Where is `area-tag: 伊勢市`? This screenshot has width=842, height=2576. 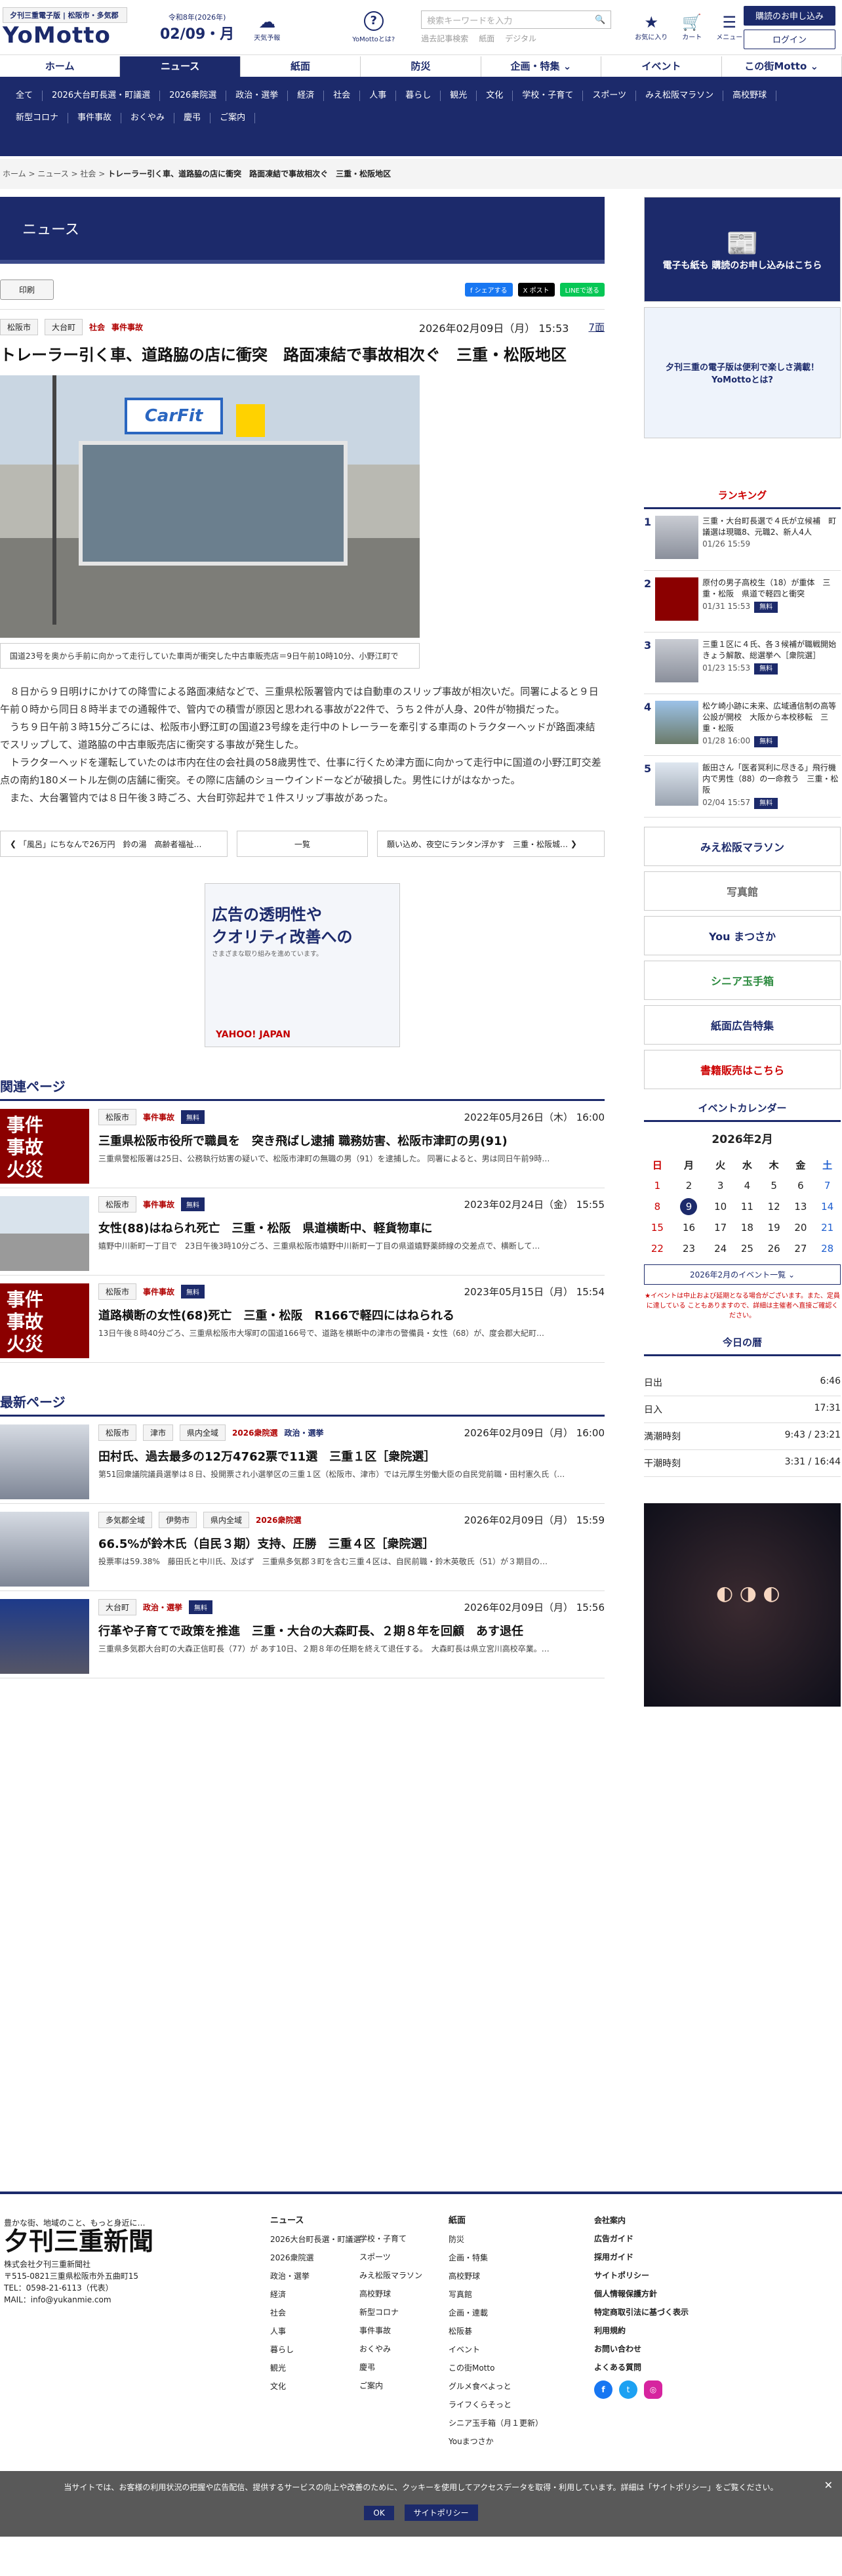 area-tag: 伊勢市 is located at coordinates (178, 1520).